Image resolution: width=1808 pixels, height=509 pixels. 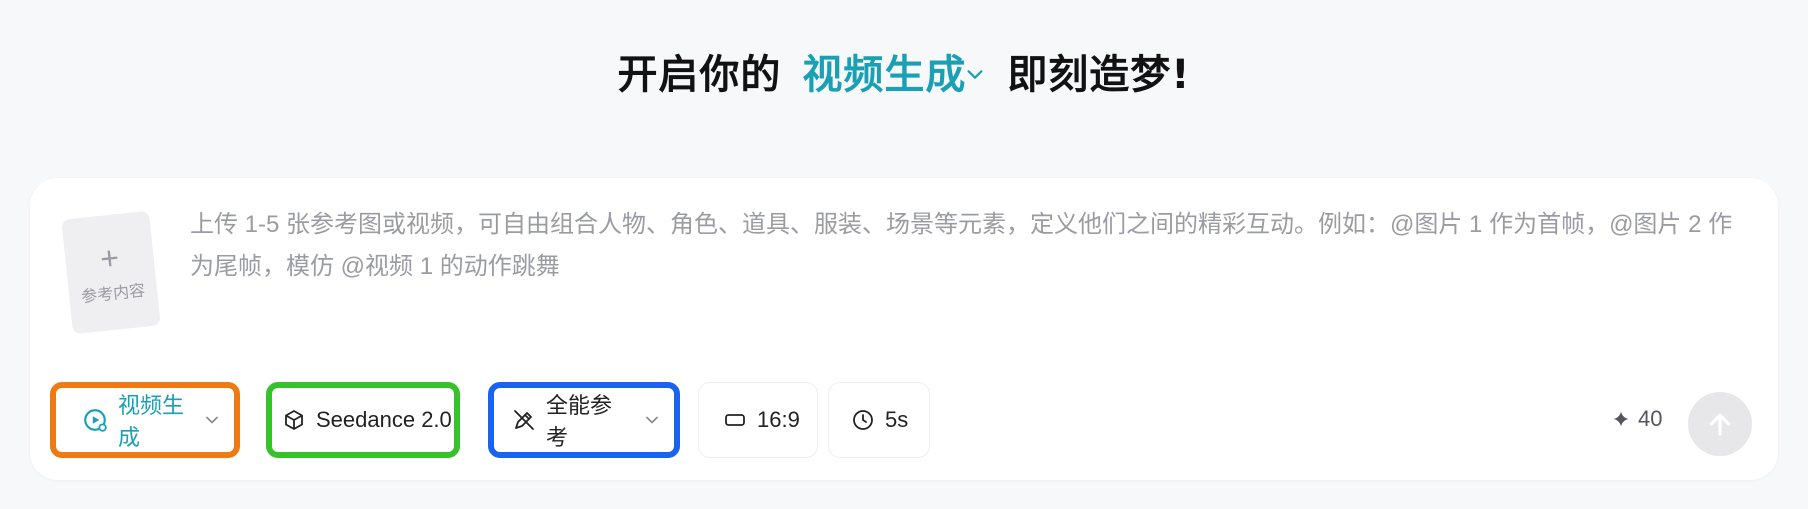 What do you see at coordinates (1650, 418) in the screenshot?
I see `credits-value: 40` at bounding box center [1650, 418].